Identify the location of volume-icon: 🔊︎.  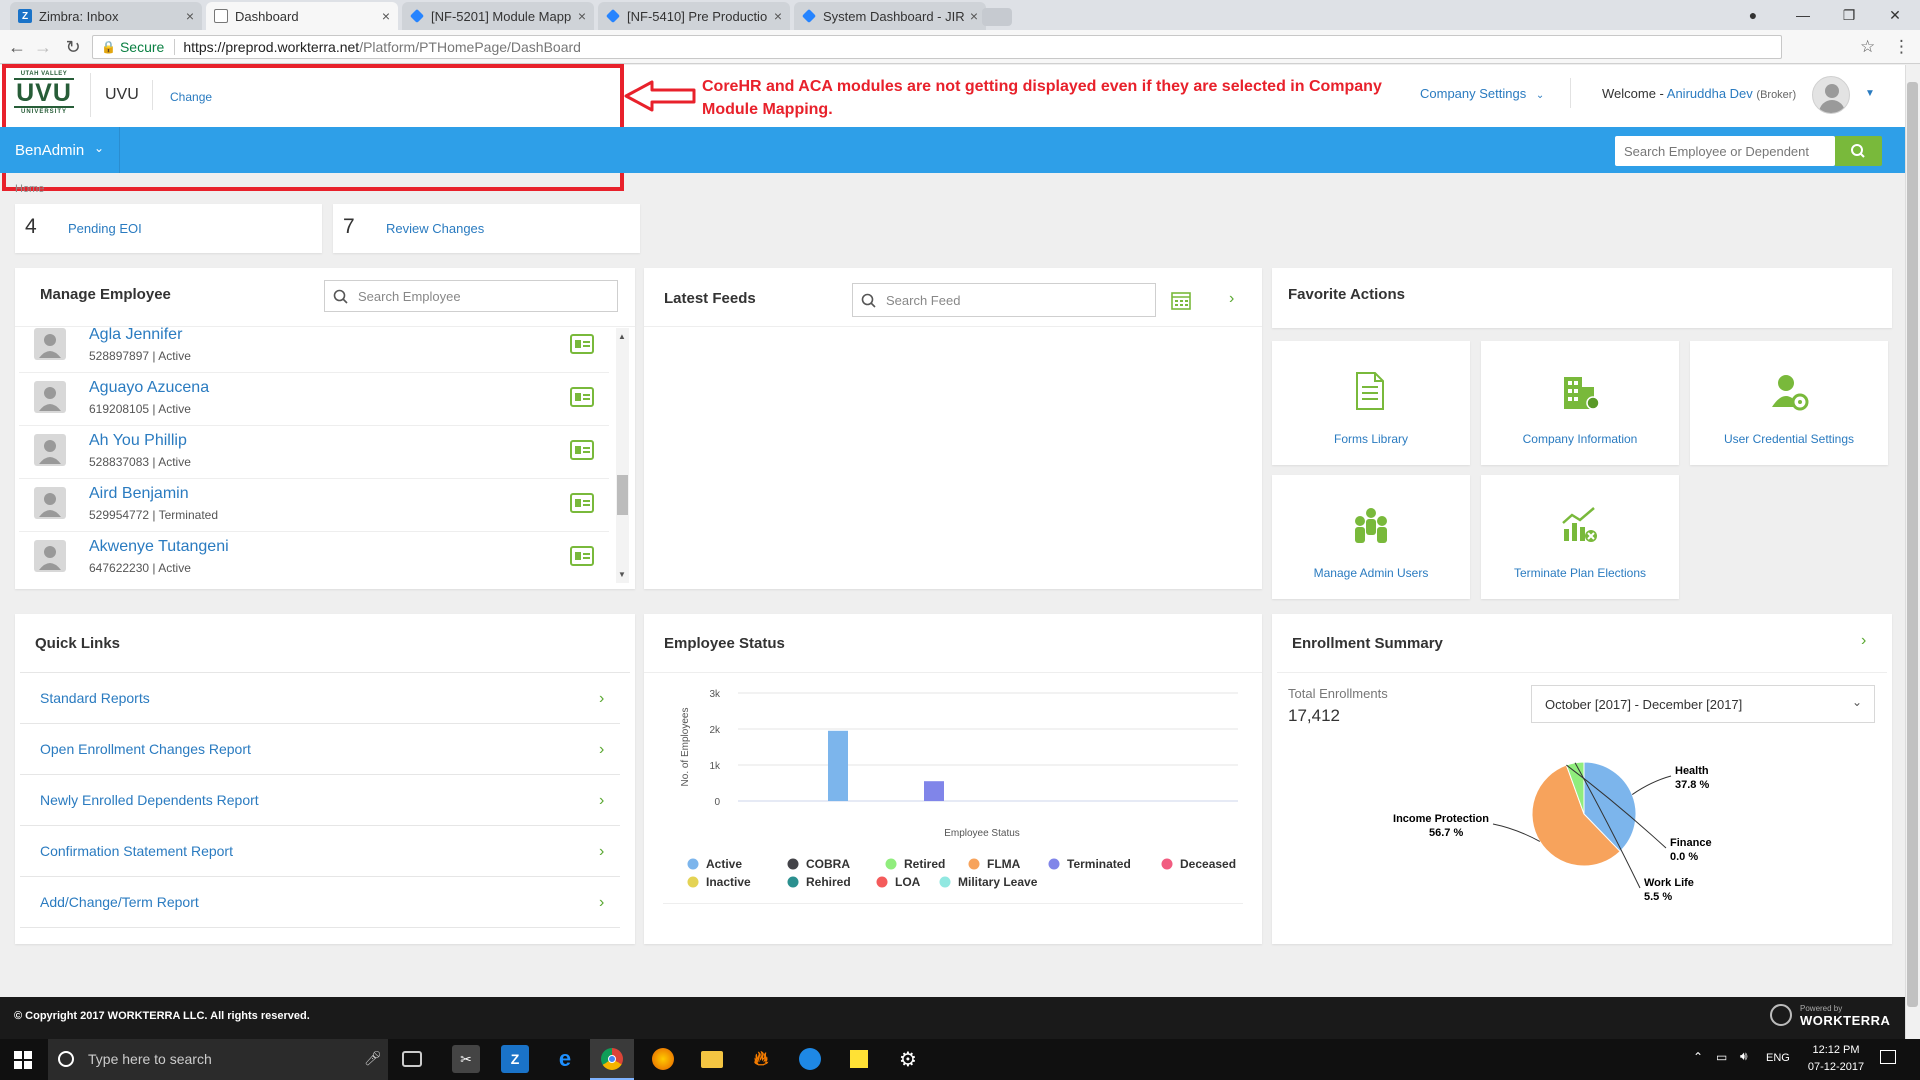
(1744, 1056).